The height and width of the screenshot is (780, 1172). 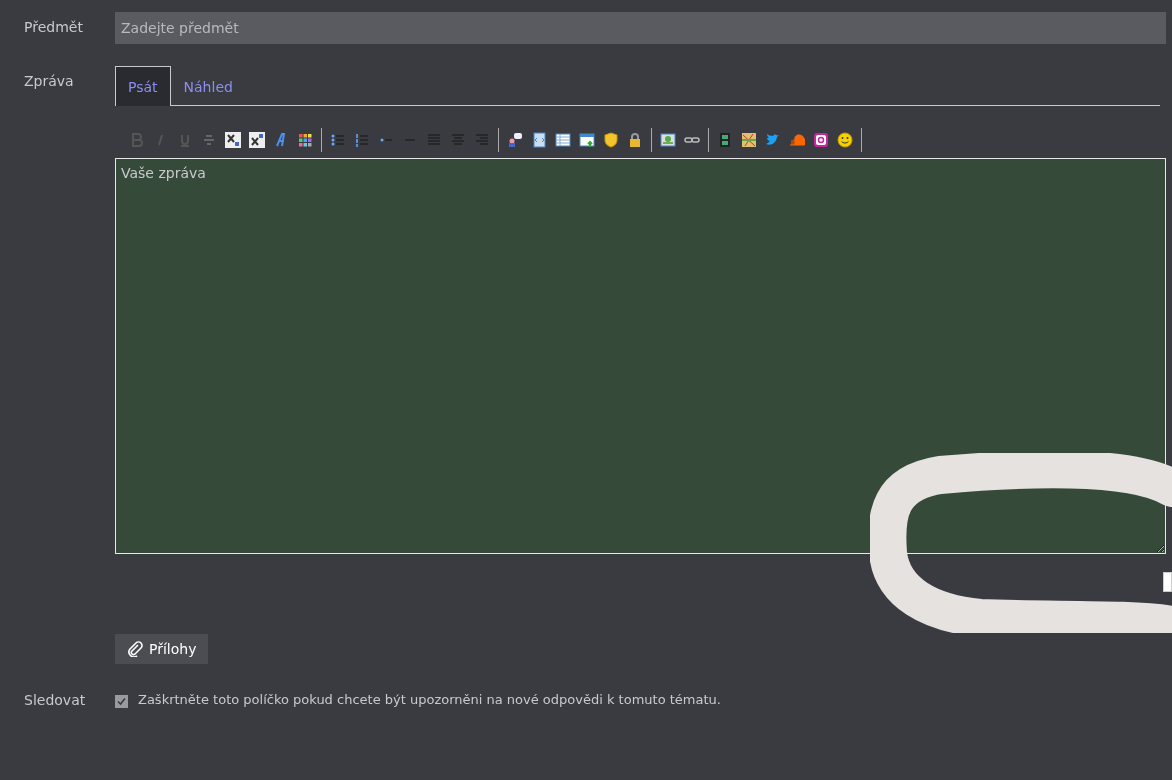 I want to click on field-label: Předmět, so click(x=53, y=27).